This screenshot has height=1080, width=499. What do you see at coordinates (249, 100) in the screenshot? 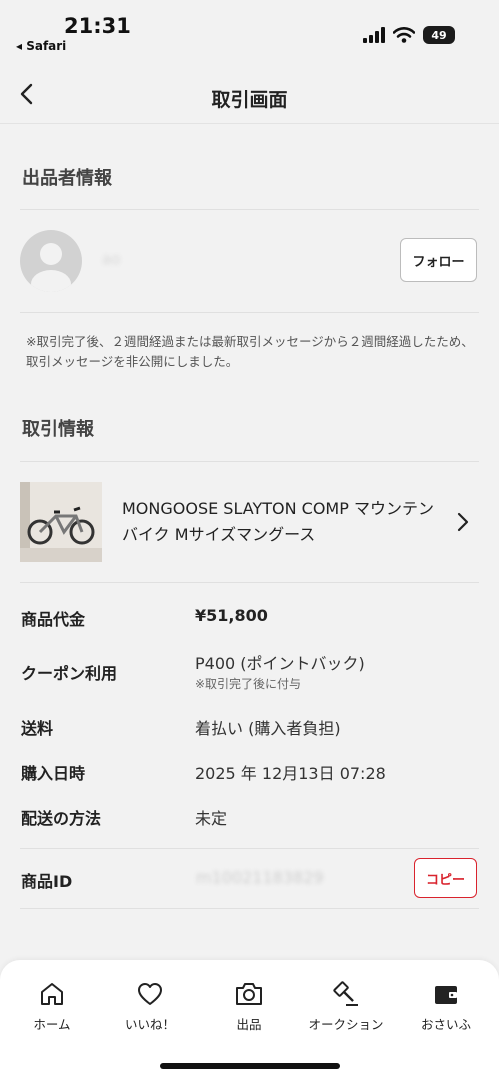
I see `page-title: 取引画面` at bounding box center [249, 100].